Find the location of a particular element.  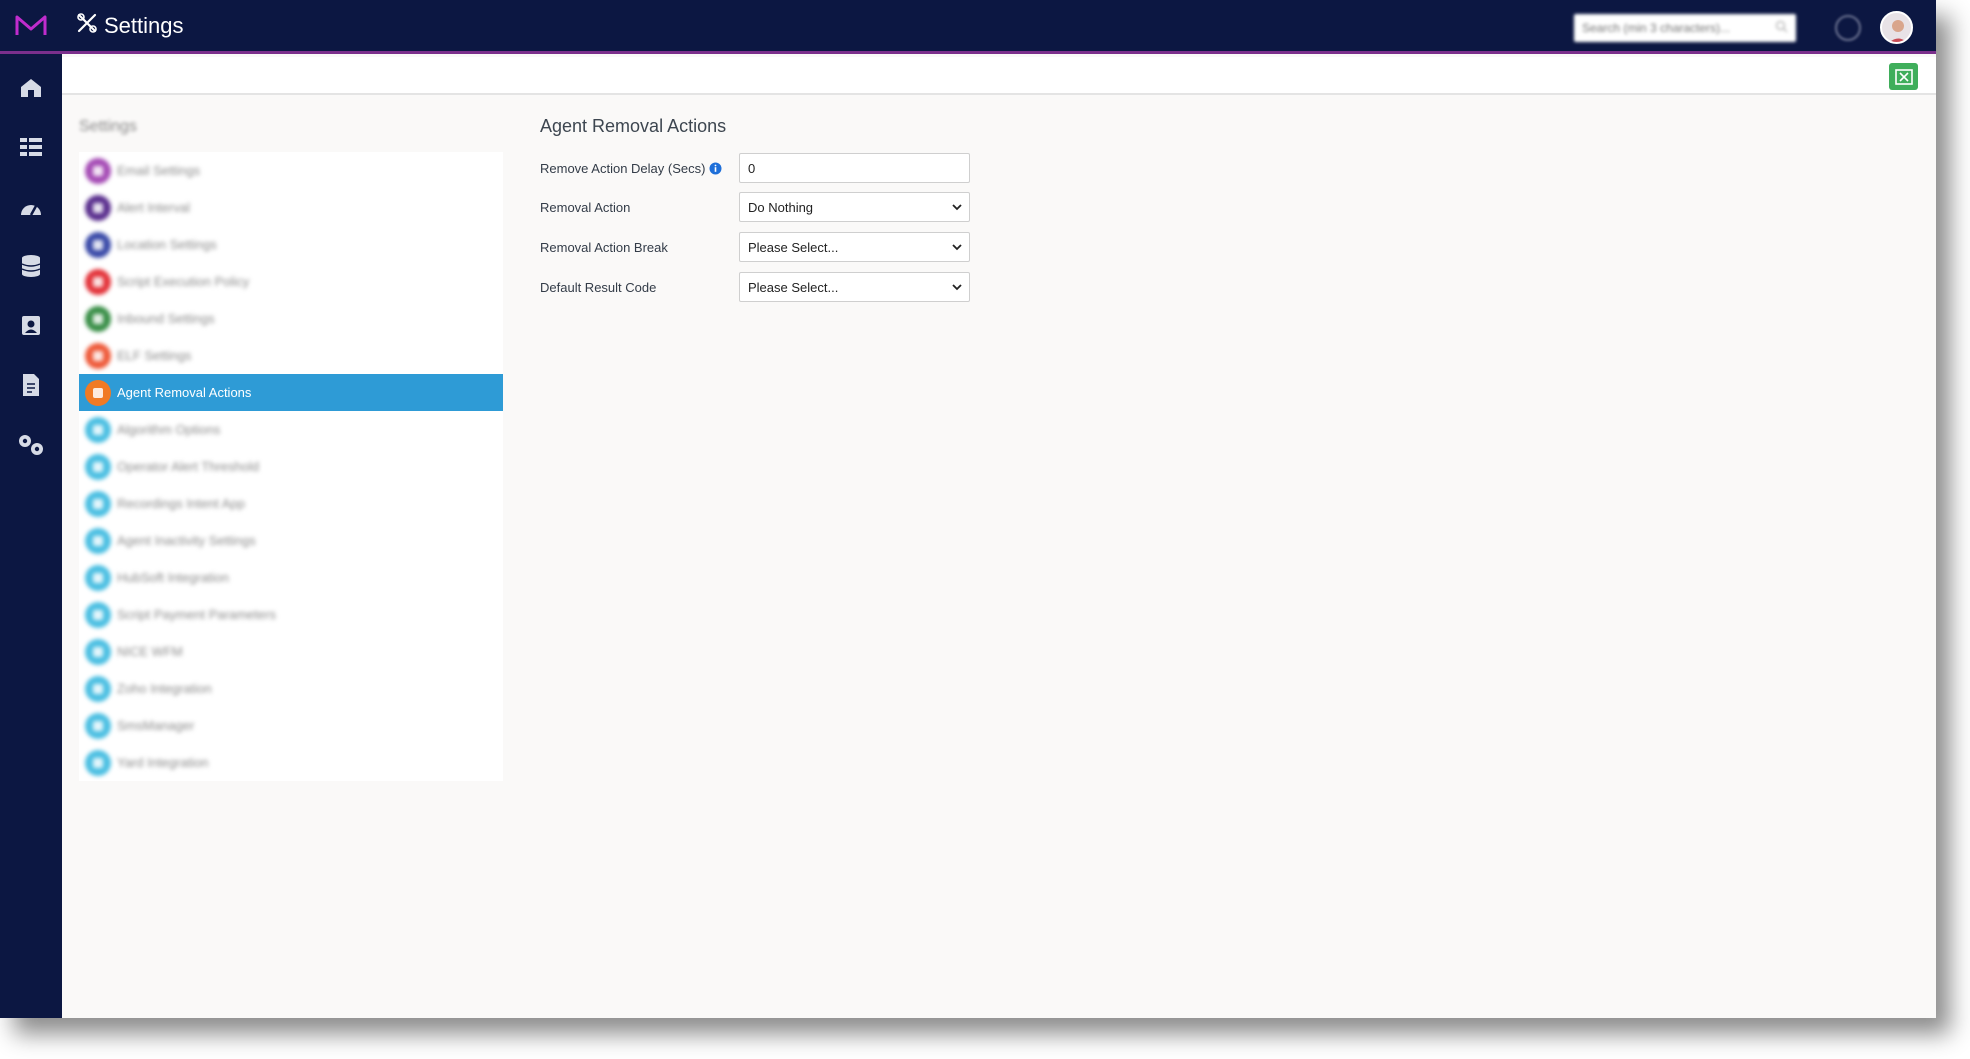

settings-nav-item: Agent Removal Actions is located at coordinates (291, 392).